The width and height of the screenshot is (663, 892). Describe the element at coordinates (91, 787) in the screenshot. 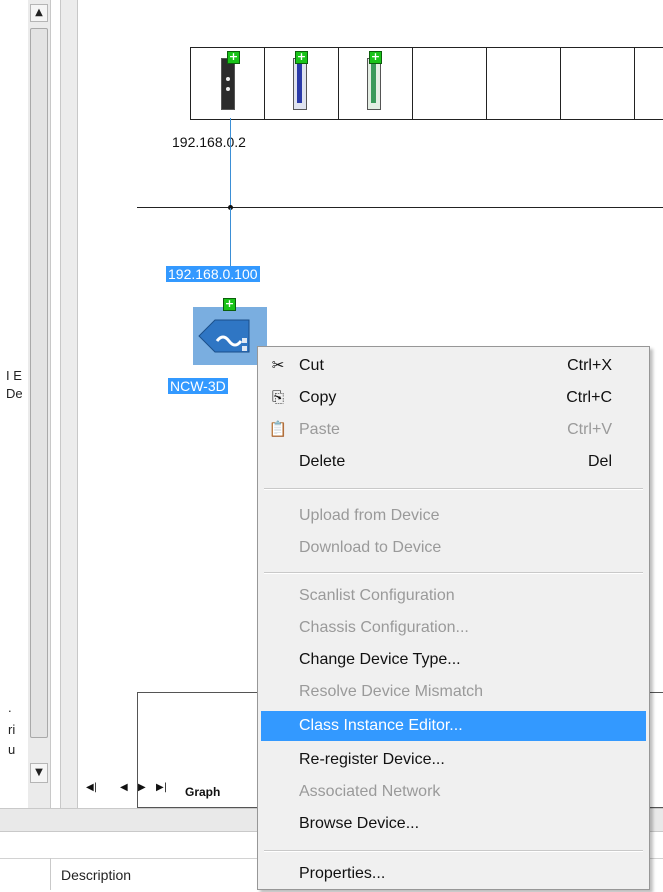

I see `first-sheet-button: ◀|` at that location.